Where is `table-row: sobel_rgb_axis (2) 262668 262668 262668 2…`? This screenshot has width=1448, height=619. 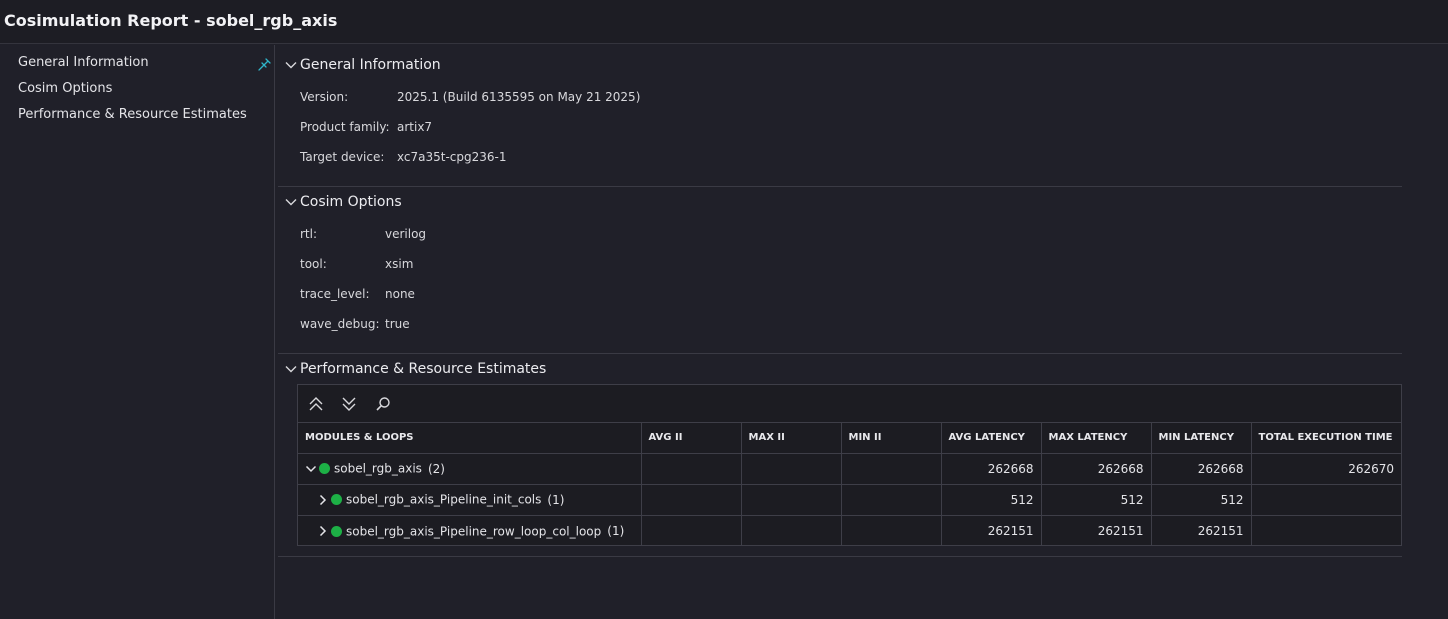 table-row: sobel_rgb_axis (2) 262668 262668 262668 2… is located at coordinates (849, 469).